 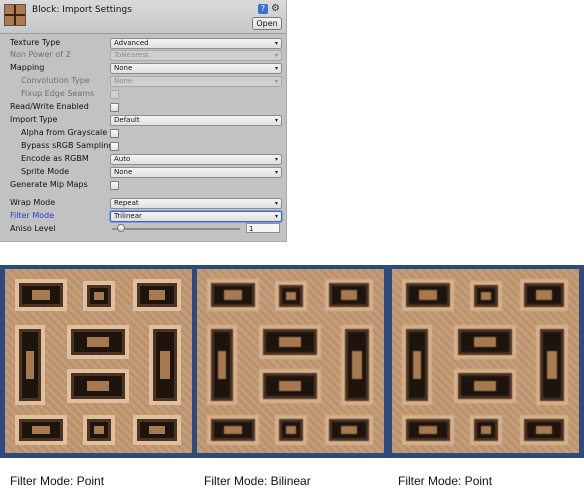 I want to click on bypass-srgb-sampling-checkbox, so click(x=114, y=146).